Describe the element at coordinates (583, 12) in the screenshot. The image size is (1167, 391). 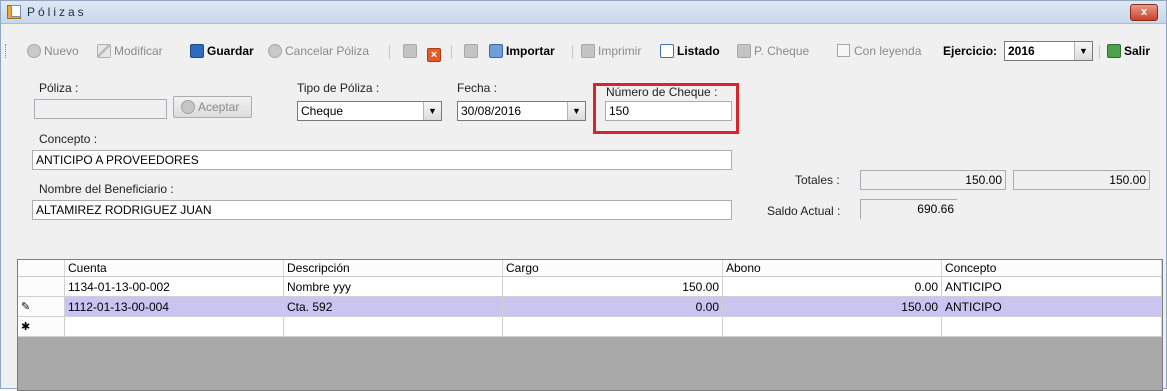
I see `title-bar: Pólizas x` at that location.